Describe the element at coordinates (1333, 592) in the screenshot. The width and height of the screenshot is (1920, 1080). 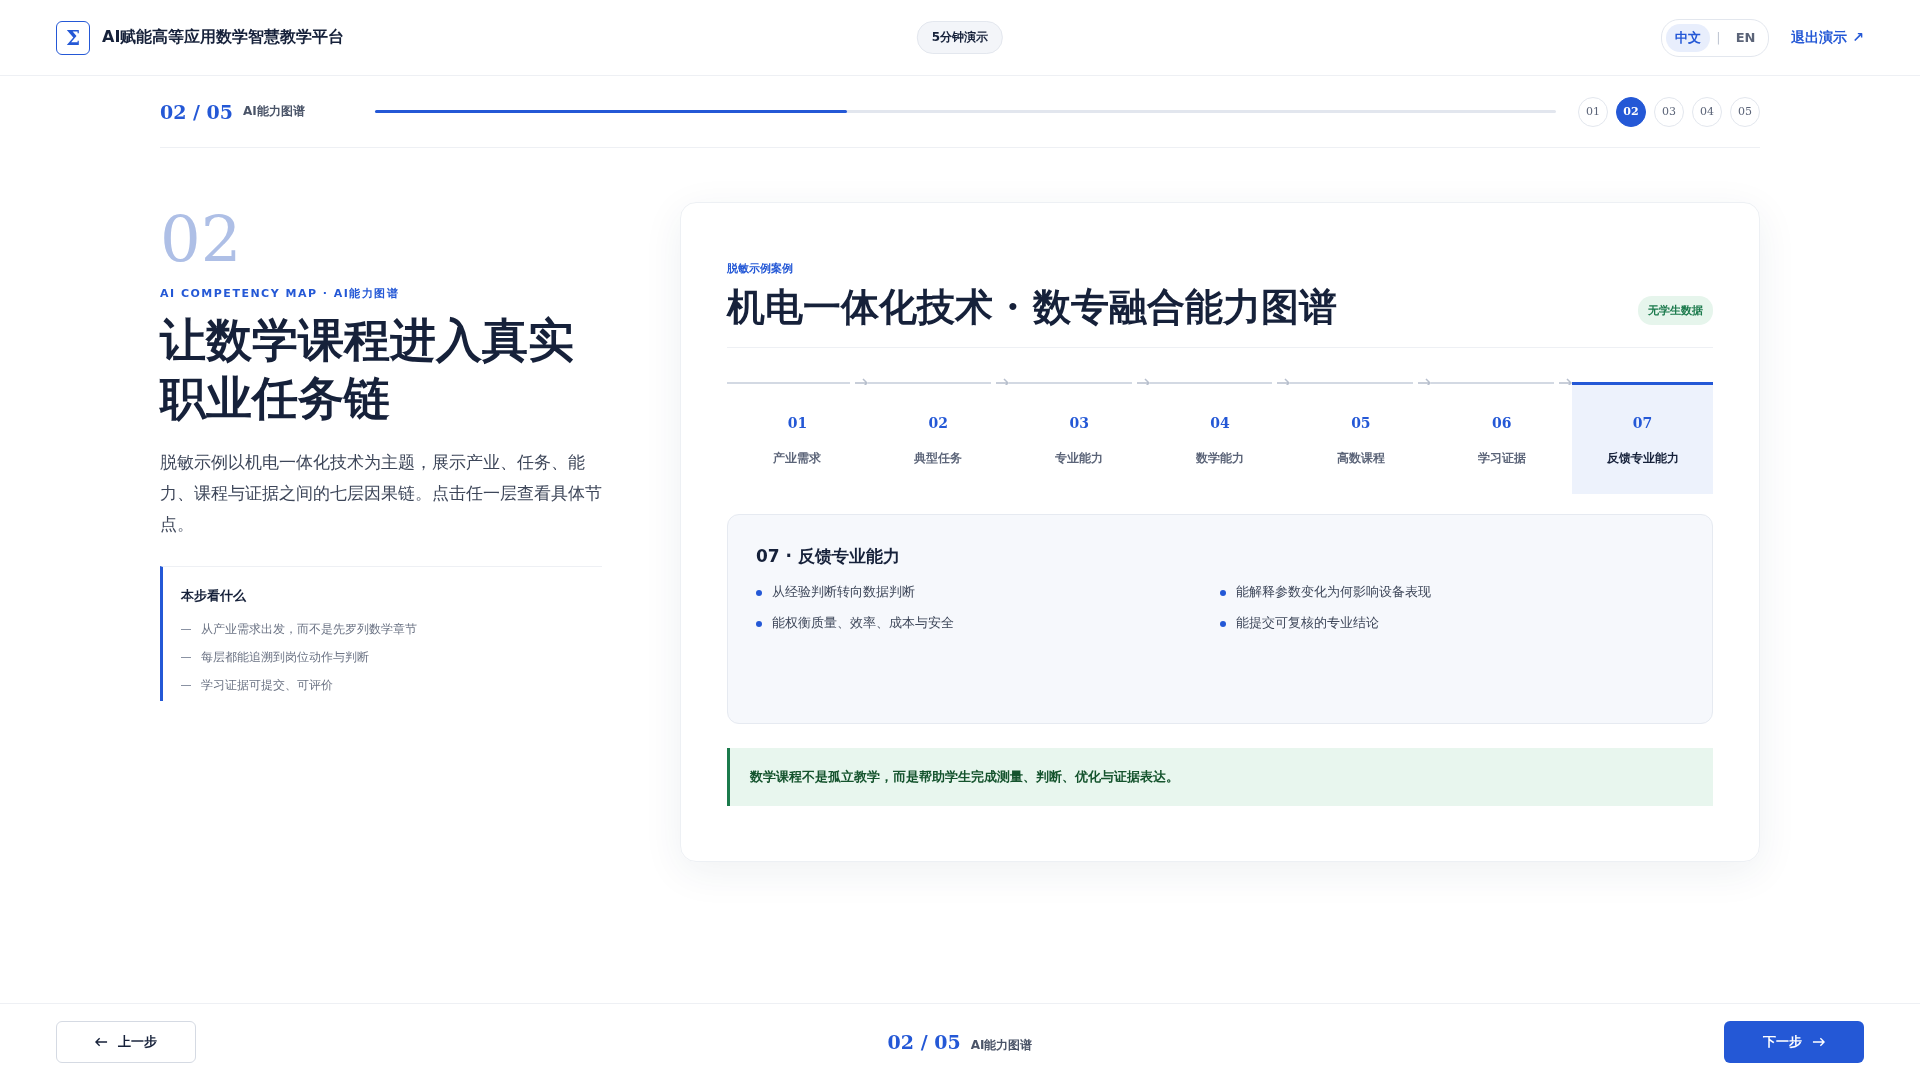
I see `detail-point: 能解释参数变化为何影响设备表现` at that location.